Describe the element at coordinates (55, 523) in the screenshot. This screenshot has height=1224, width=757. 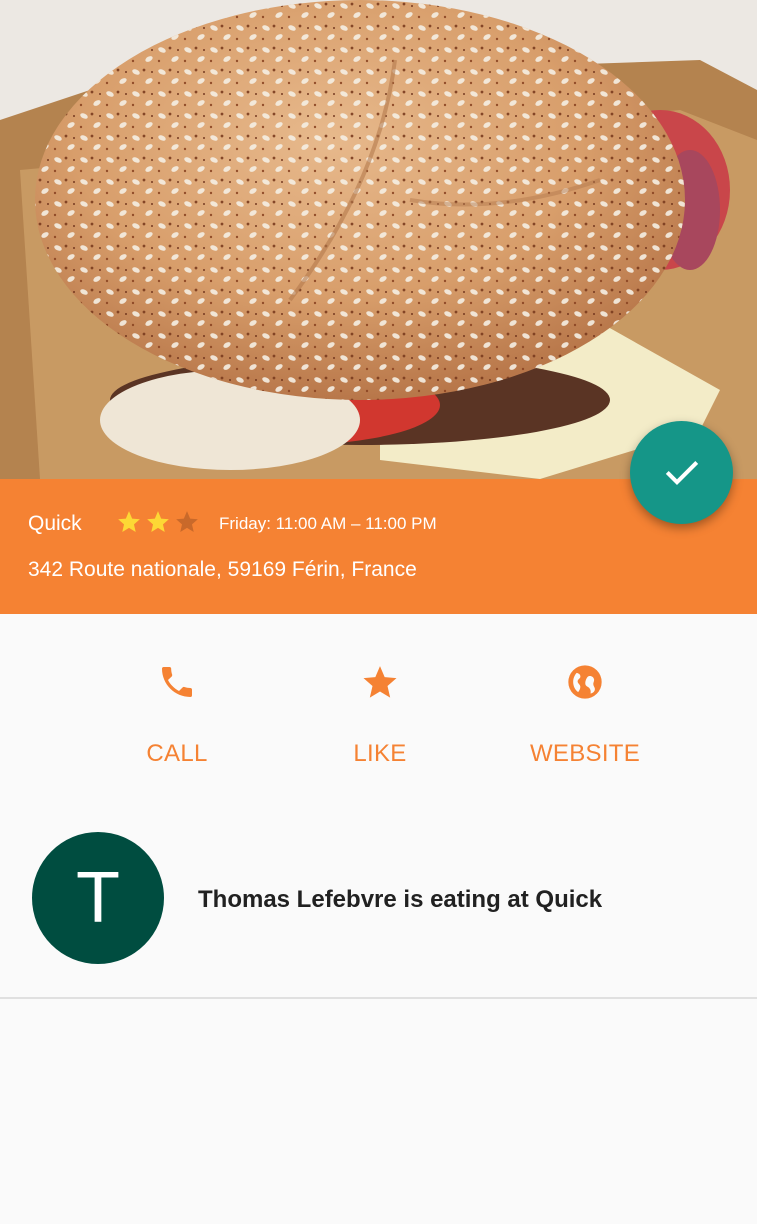
I see `place-name: Quick` at that location.